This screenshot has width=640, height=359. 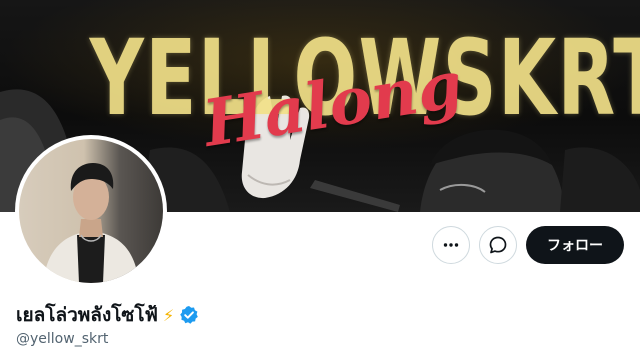 I want to click on more-options-button, so click(x=451, y=245).